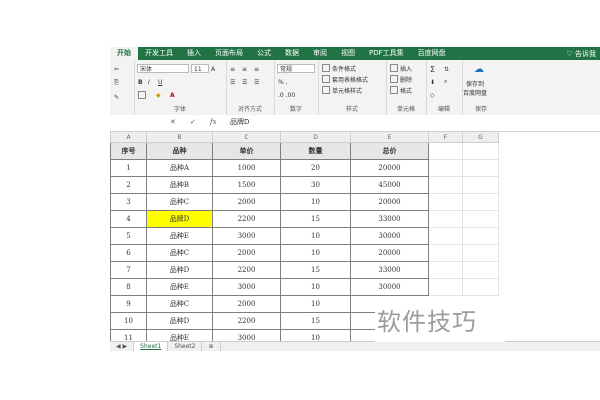 The image size is (600, 400). I want to click on header-cell: 单价, so click(246, 151).